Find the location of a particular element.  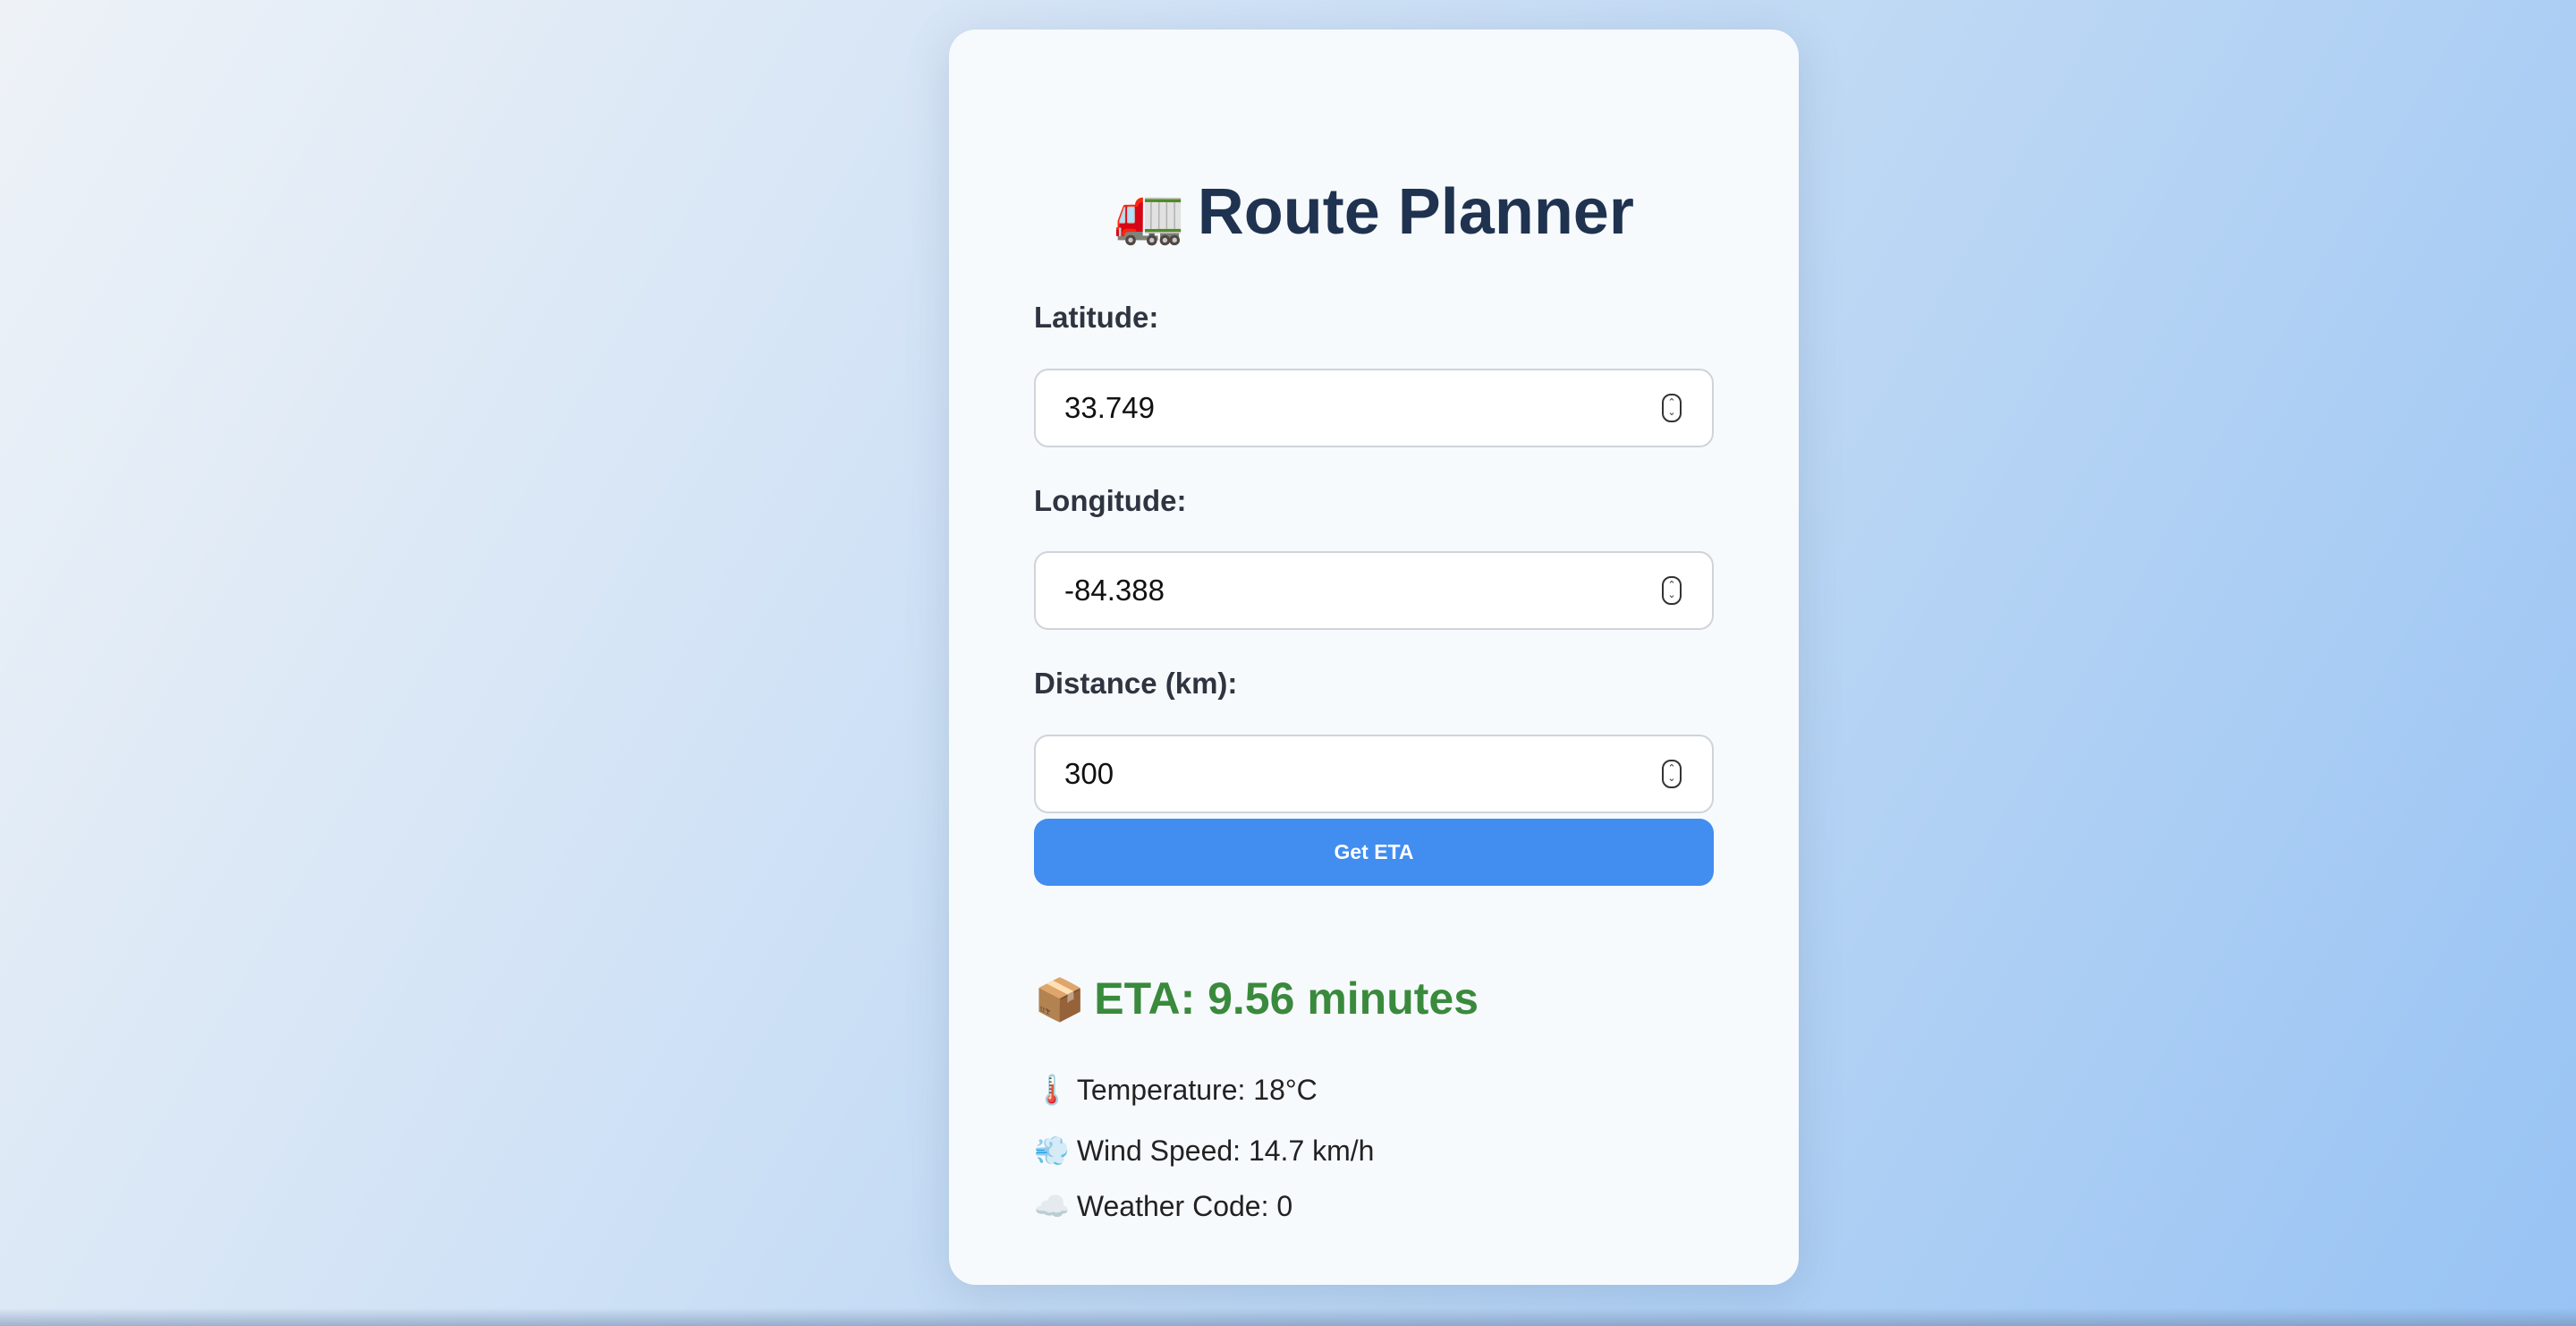

wind-row: 💨 Wind Speed: 14.7 km/h is located at coordinates (1204, 1151).